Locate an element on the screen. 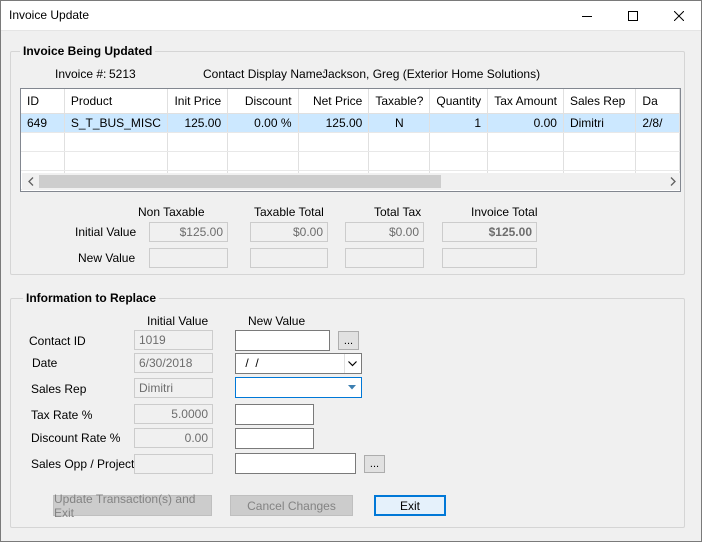 This screenshot has width=702, height=542. minimize-button is located at coordinates (587, 15).